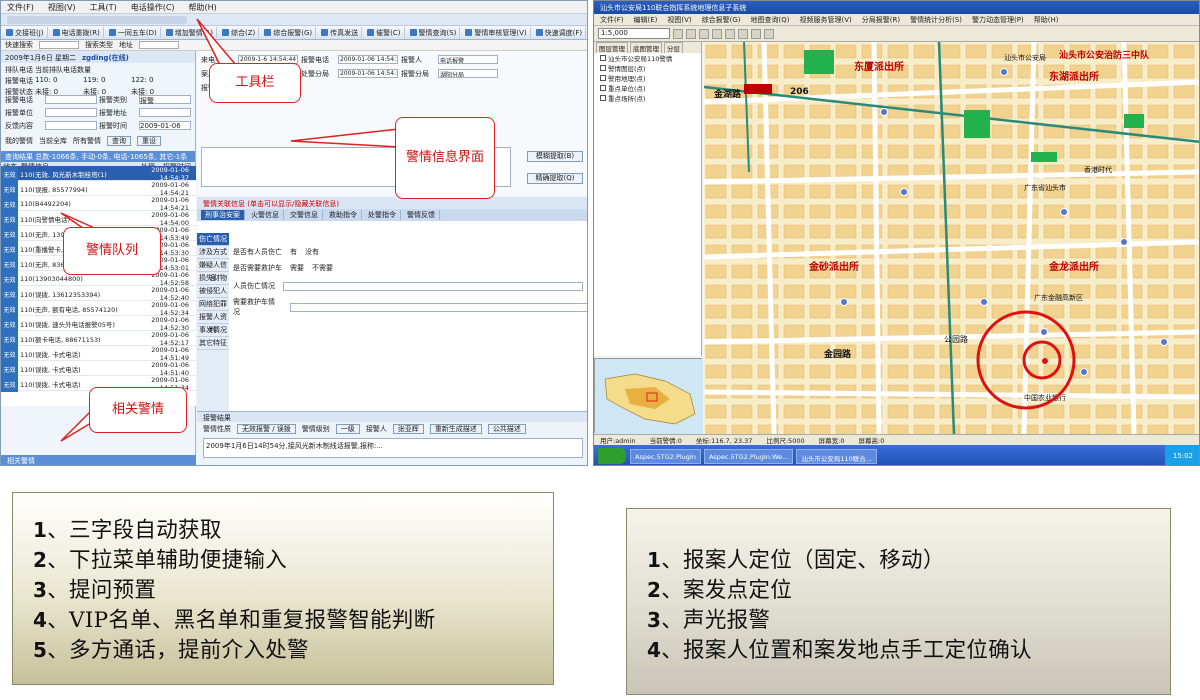  What do you see at coordinates (223, 215) in the screenshot?
I see `detail-tab: 刑事治安案` at bounding box center [223, 215].